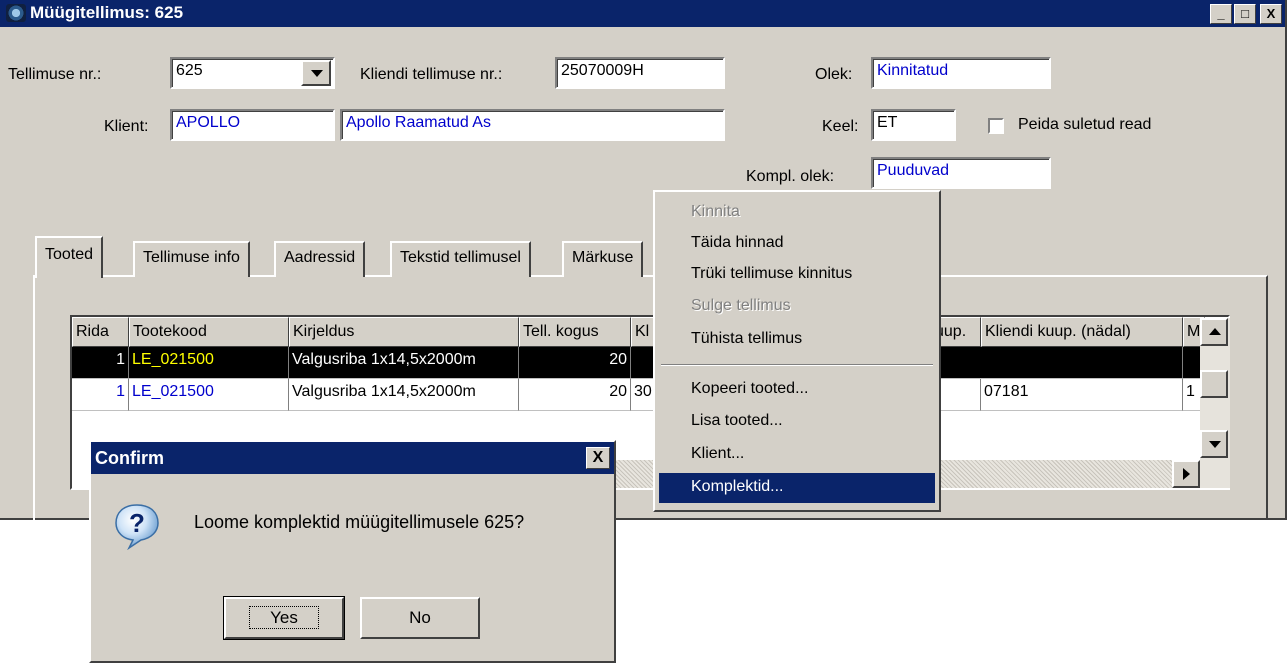 The image size is (1287, 663). Describe the element at coordinates (100, 395) in the screenshot. I see `table-row-2-cell-row: 1` at that location.